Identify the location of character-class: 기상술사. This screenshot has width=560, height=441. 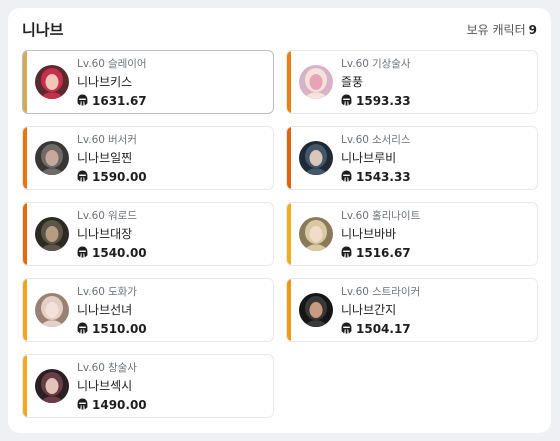
(391, 64).